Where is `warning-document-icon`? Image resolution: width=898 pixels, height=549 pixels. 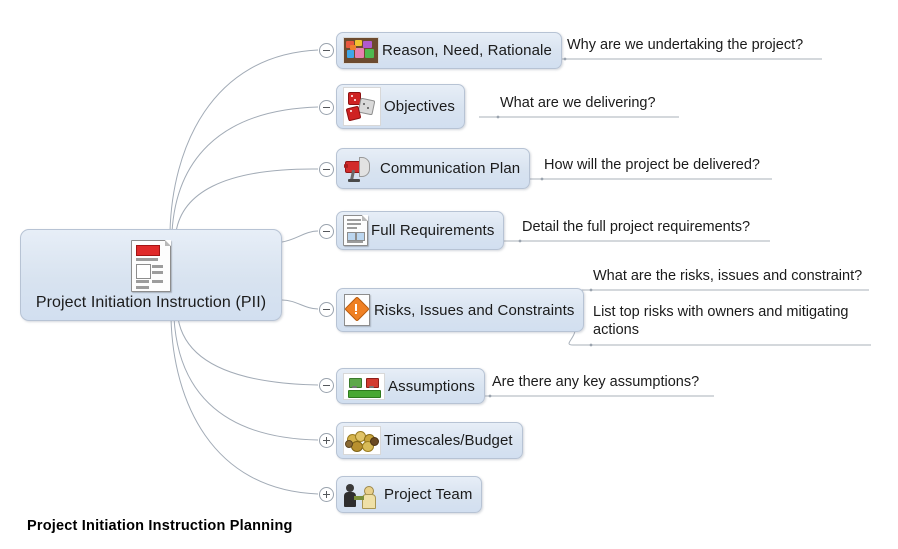 warning-document-icon is located at coordinates (357, 310).